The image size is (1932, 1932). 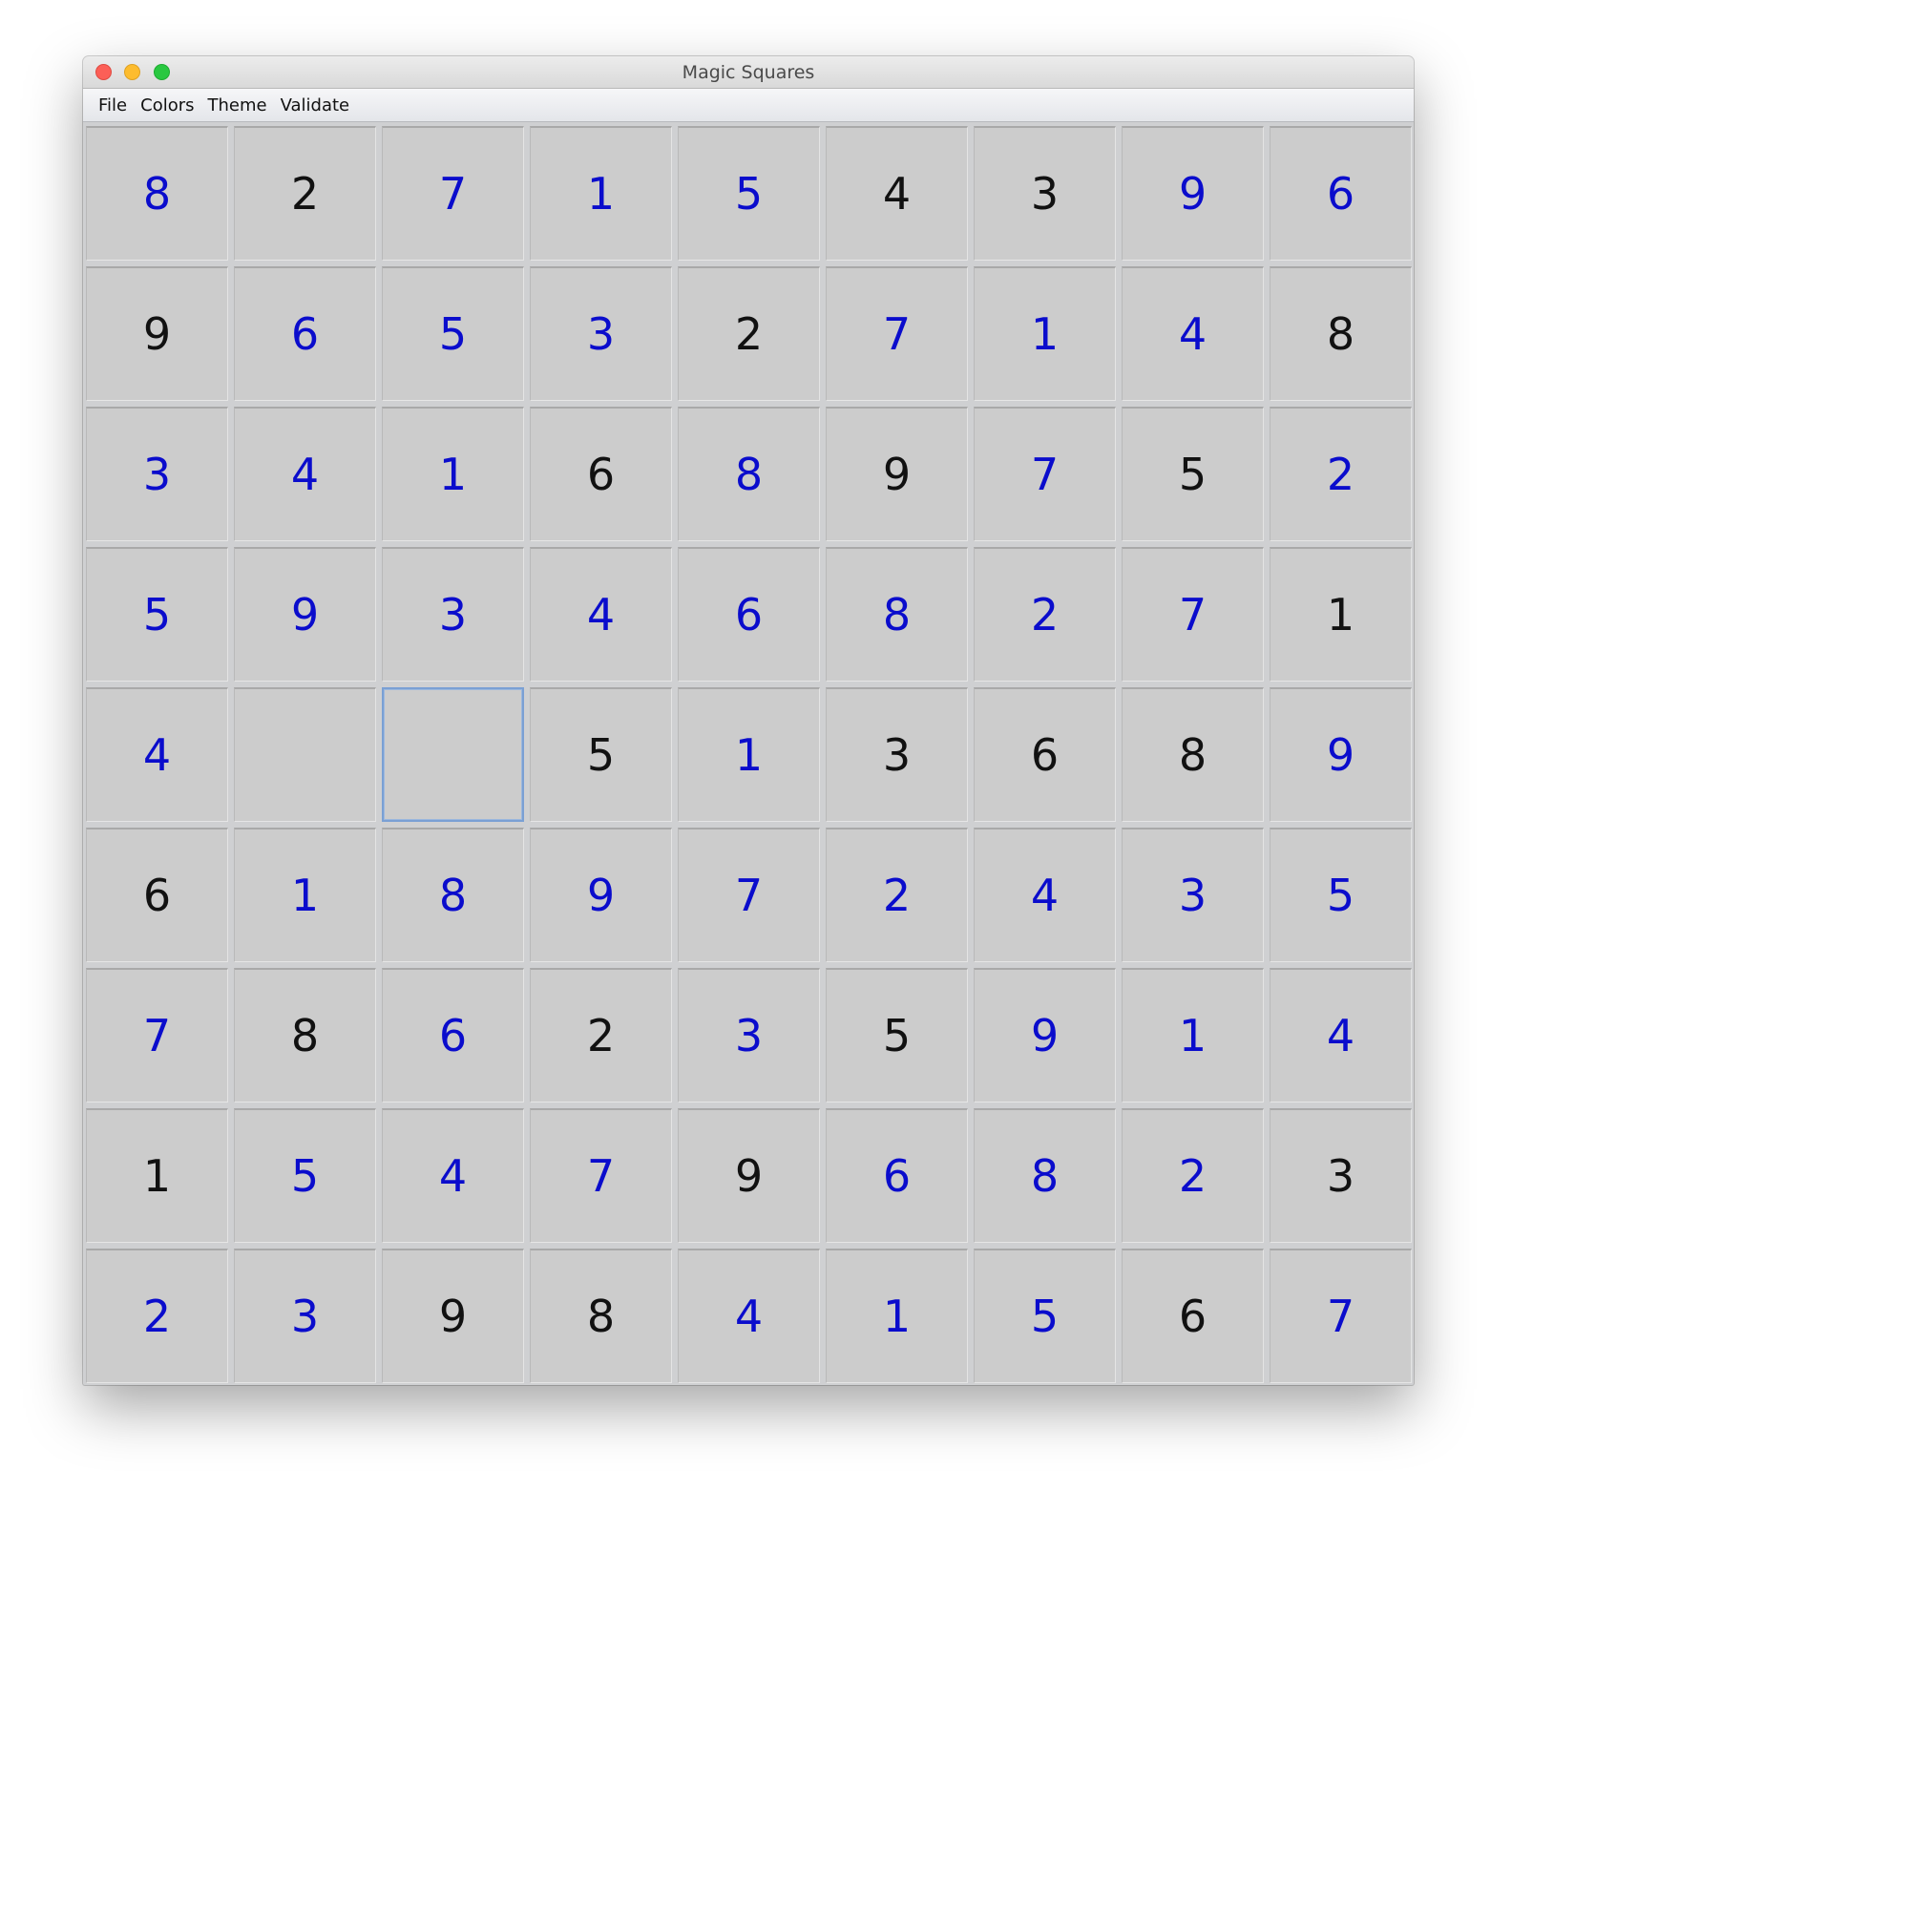 What do you see at coordinates (453, 1316) in the screenshot?
I see `grid-cell-r9-c3: 9` at bounding box center [453, 1316].